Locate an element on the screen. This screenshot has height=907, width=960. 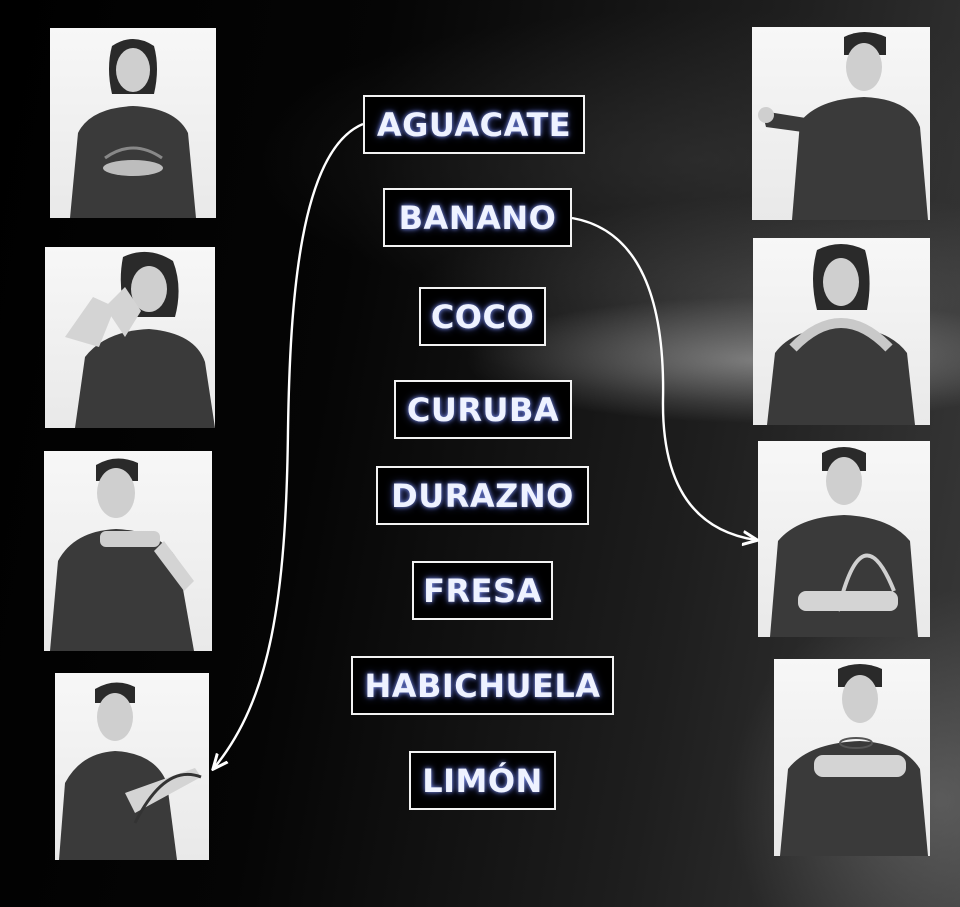
word-limon: LIMÓN is located at coordinates (482, 780).